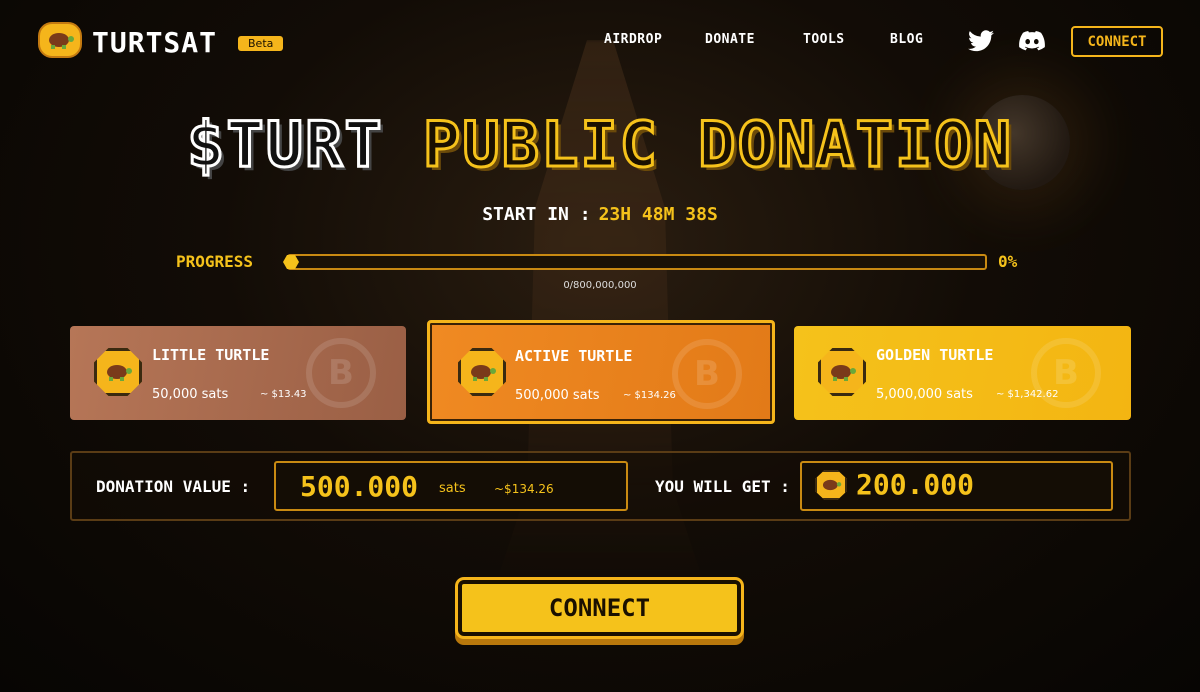 The width and height of the screenshot is (1200, 692). What do you see at coordinates (215, 261) in the screenshot?
I see `progress-label: PROGRESS` at bounding box center [215, 261].